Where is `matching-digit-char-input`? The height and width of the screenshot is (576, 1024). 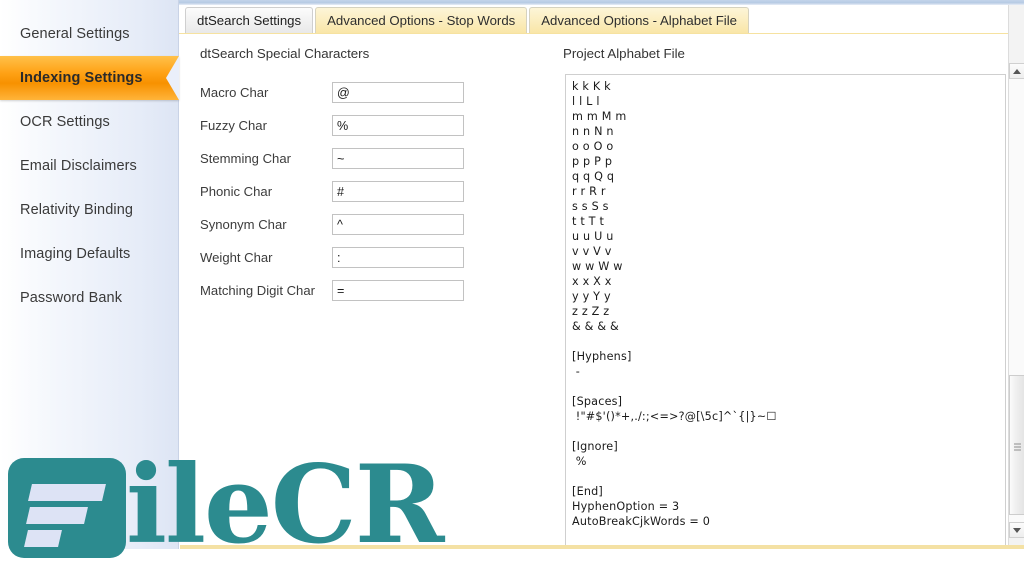
matching-digit-char-input is located at coordinates (398, 290).